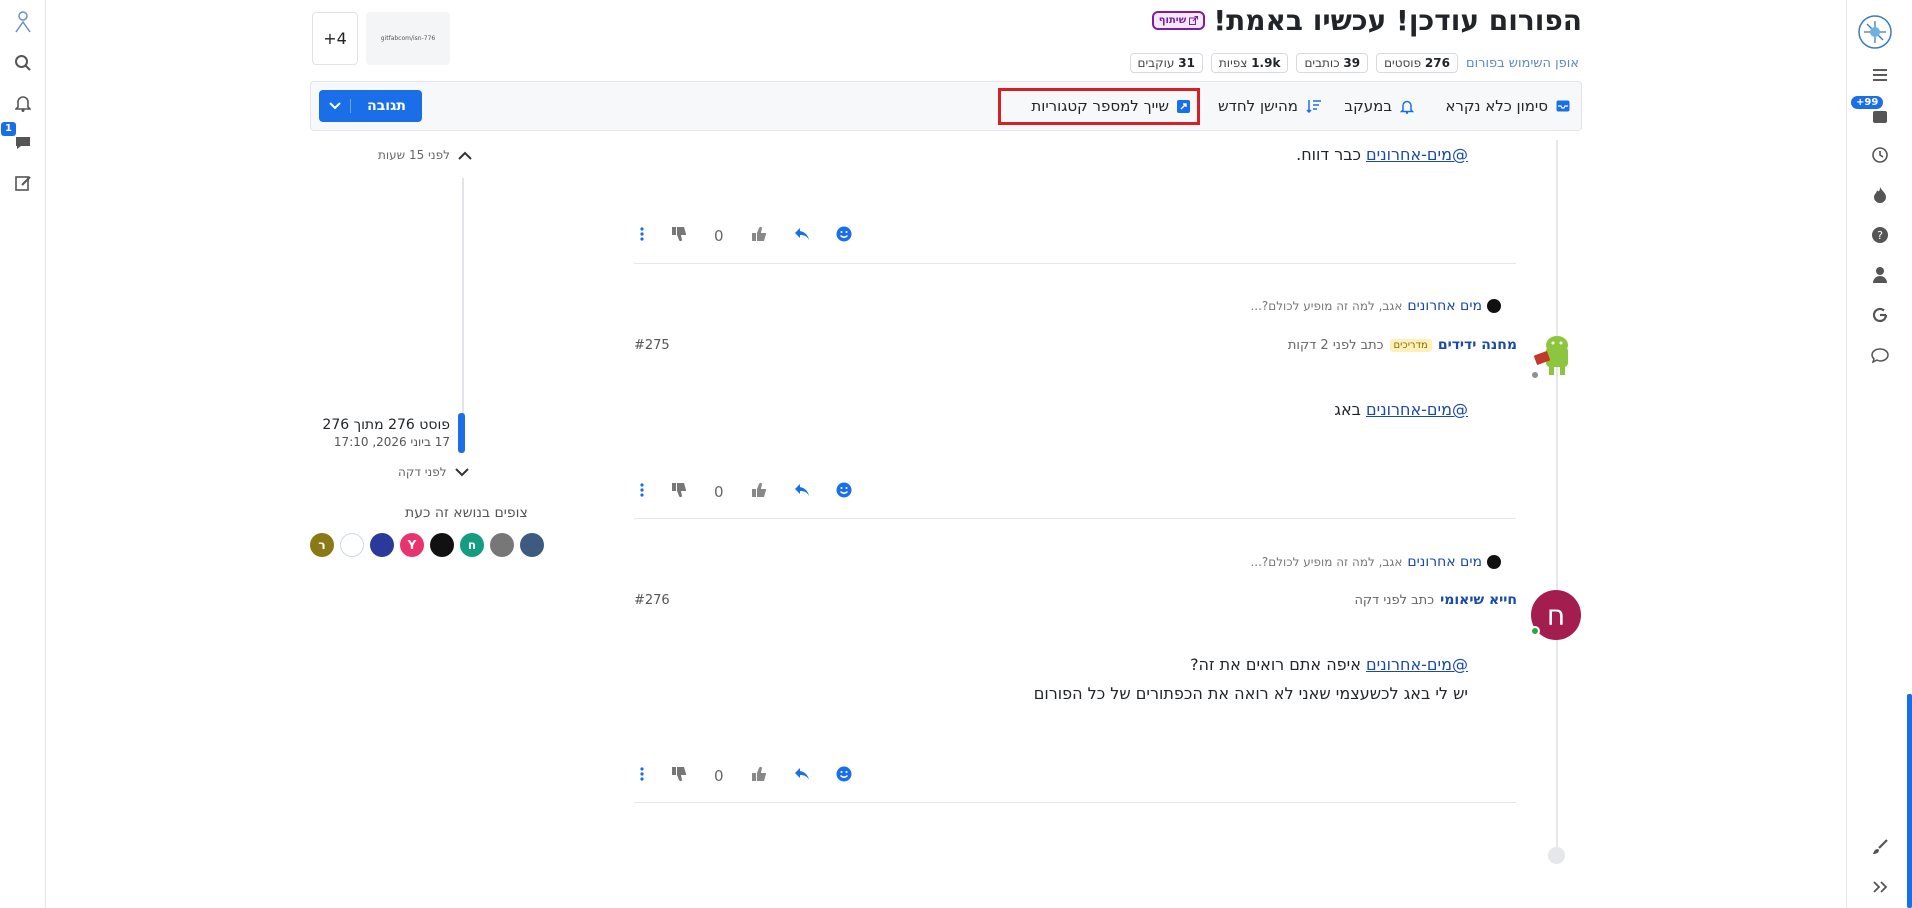 This screenshot has height=908, width=1912. What do you see at coordinates (1880, 847) in the screenshot?
I see `brush-icon` at bounding box center [1880, 847].